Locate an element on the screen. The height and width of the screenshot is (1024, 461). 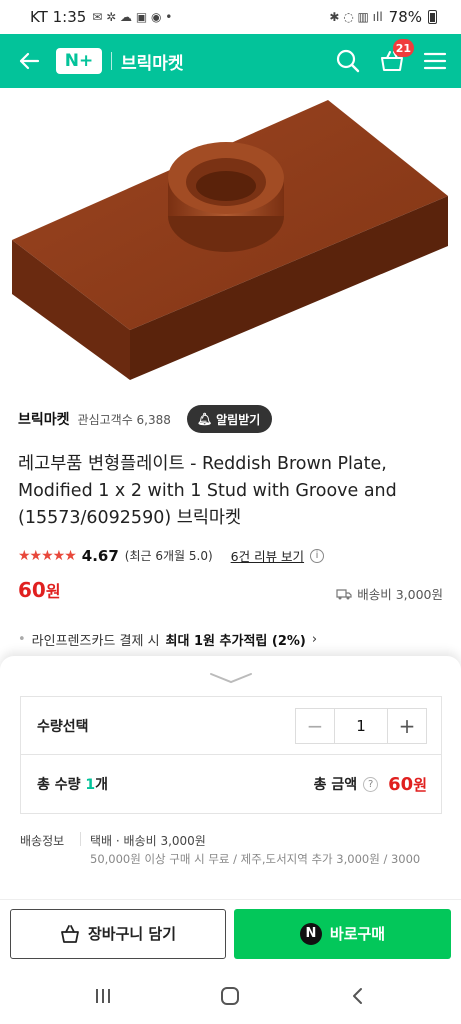
back-arrow-icon is located at coordinates (29, 61).